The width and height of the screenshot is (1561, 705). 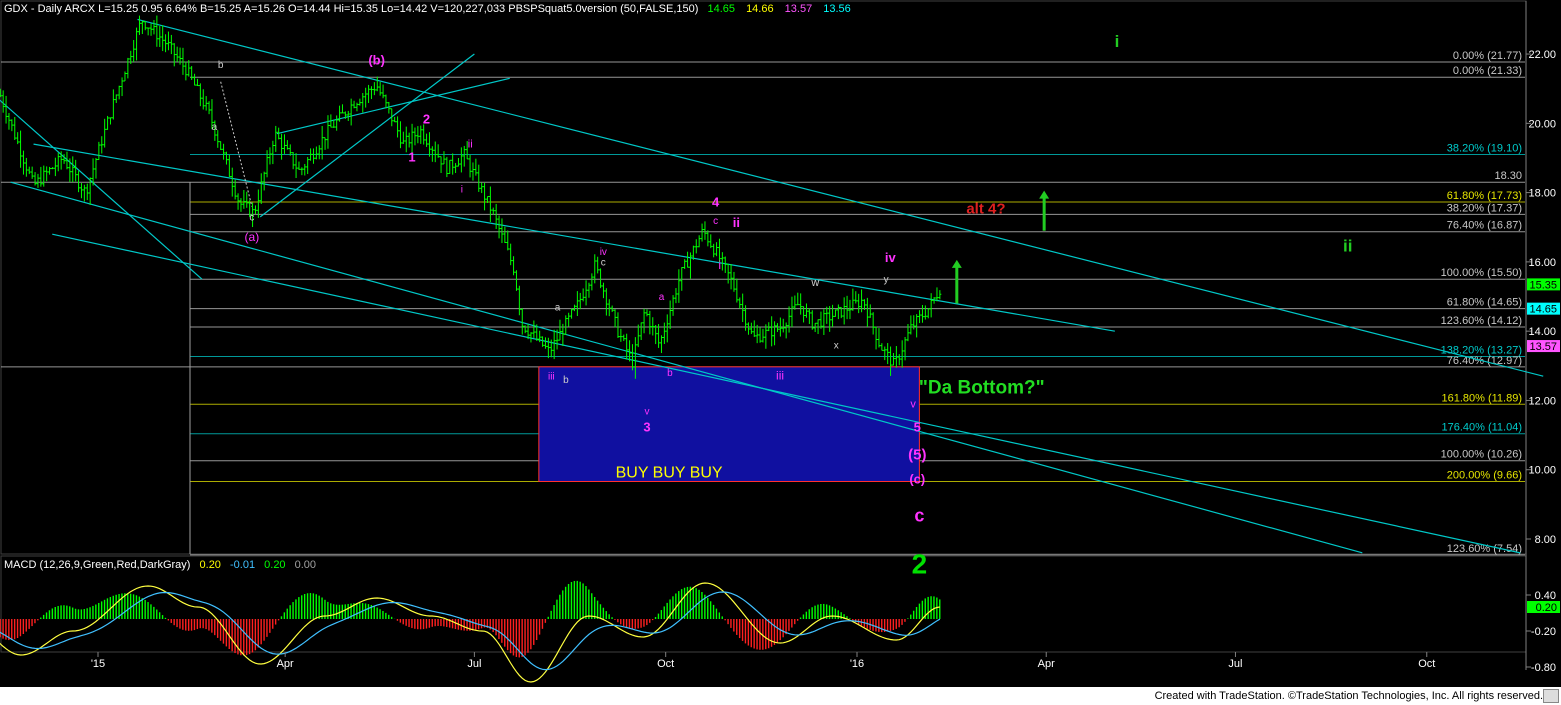 What do you see at coordinates (836, 345) in the screenshot?
I see `wave-label: x` at bounding box center [836, 345].